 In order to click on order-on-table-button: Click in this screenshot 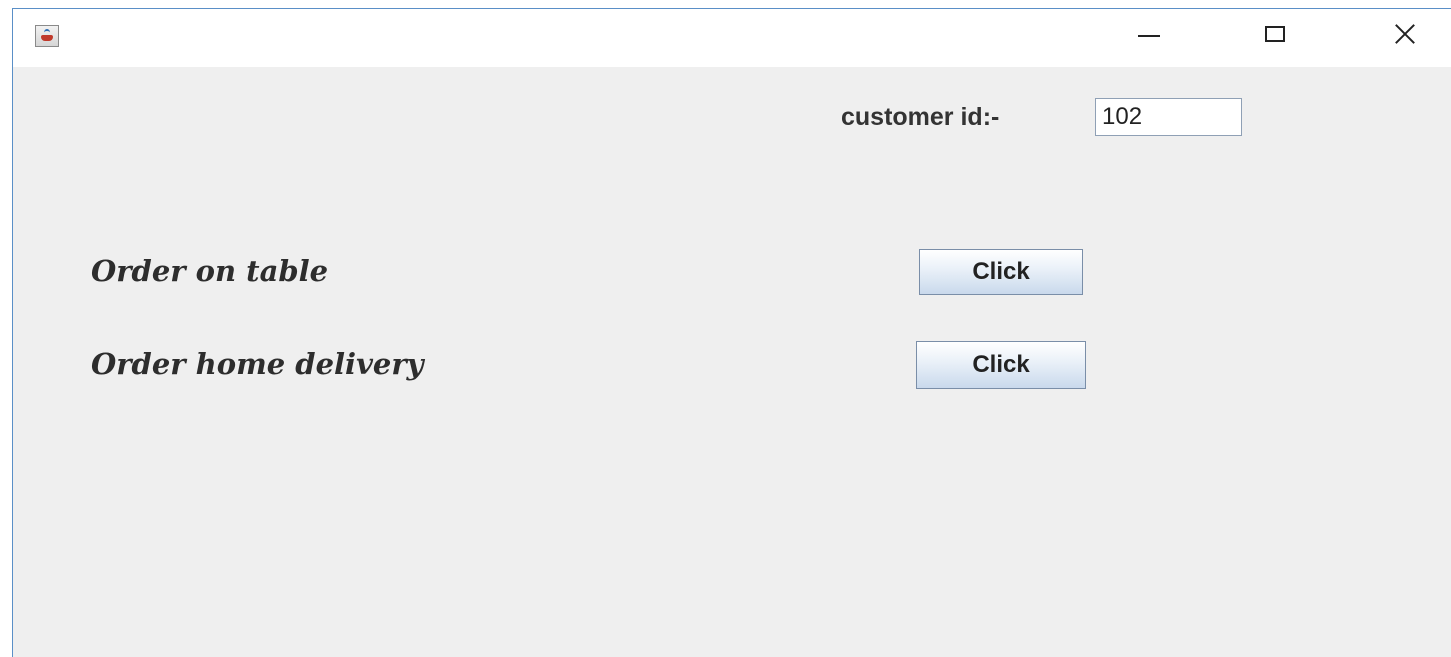, I will do `click(1001, 272)`.